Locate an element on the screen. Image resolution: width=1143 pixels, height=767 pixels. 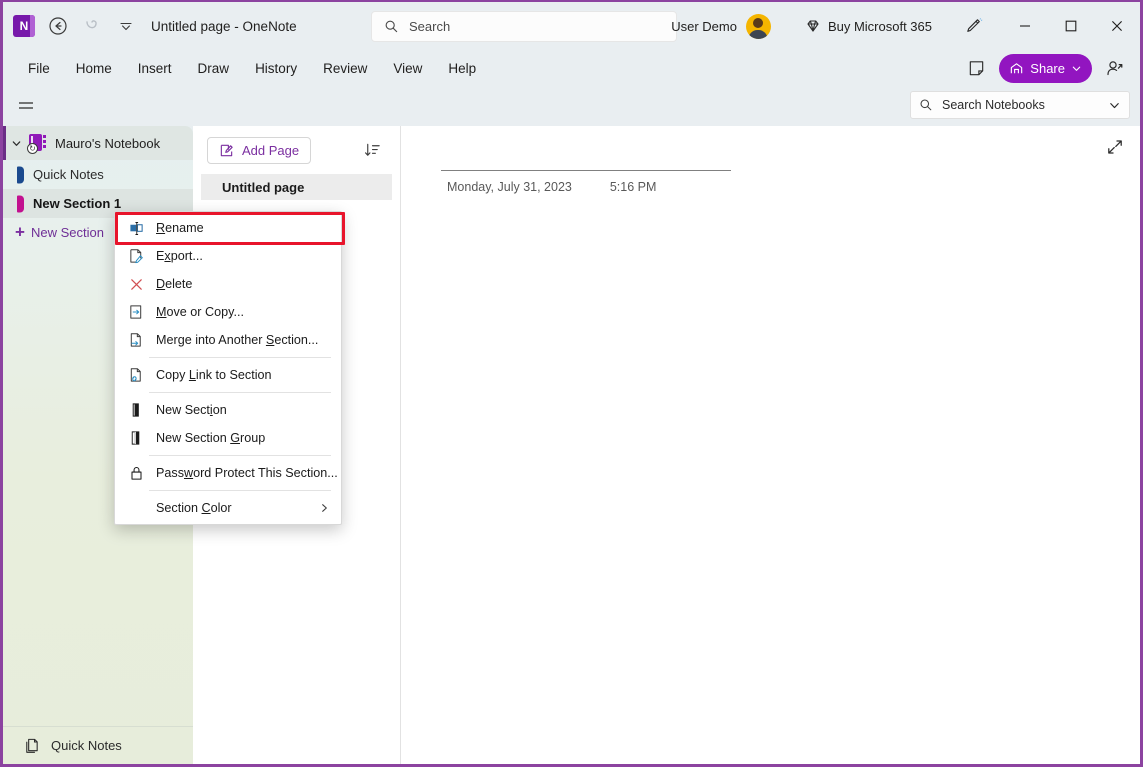
page-time: 5:16 PM is located at coordinates (633, 187).